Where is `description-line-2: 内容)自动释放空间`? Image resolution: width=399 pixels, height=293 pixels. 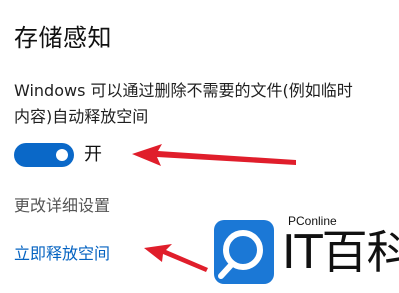
description-line-2: 内容)自动释放空间 is located at coordinates (81, 116).